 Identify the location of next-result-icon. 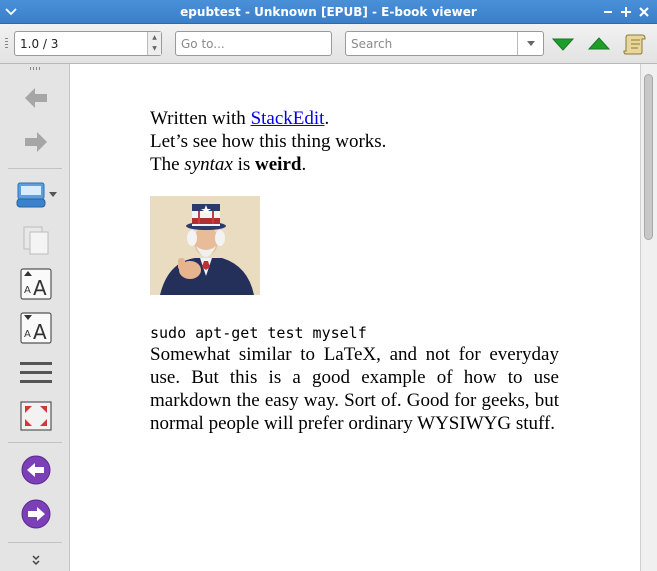
(563, 44).